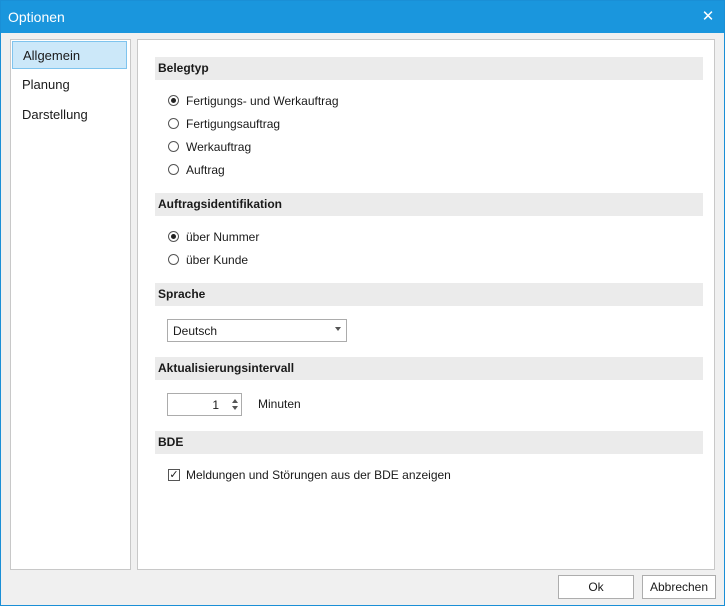 This screenshot has height=606, width=725. What do you see at coordinates (233, 124) in the screenshot?
I see `radio-label: Fertigungsauftrag` at bounding box center [233, 124].